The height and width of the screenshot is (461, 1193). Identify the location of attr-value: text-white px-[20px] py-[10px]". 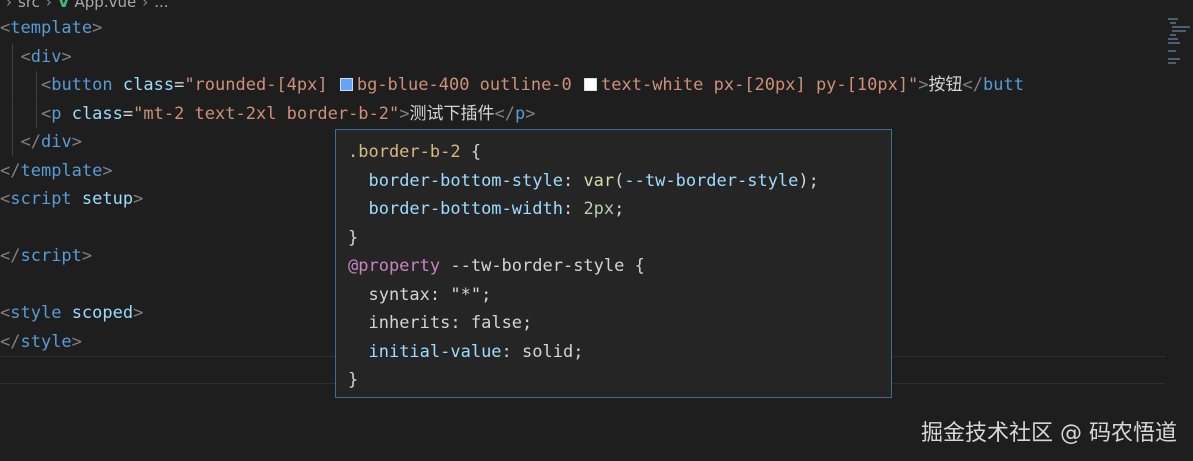
(760, 85).